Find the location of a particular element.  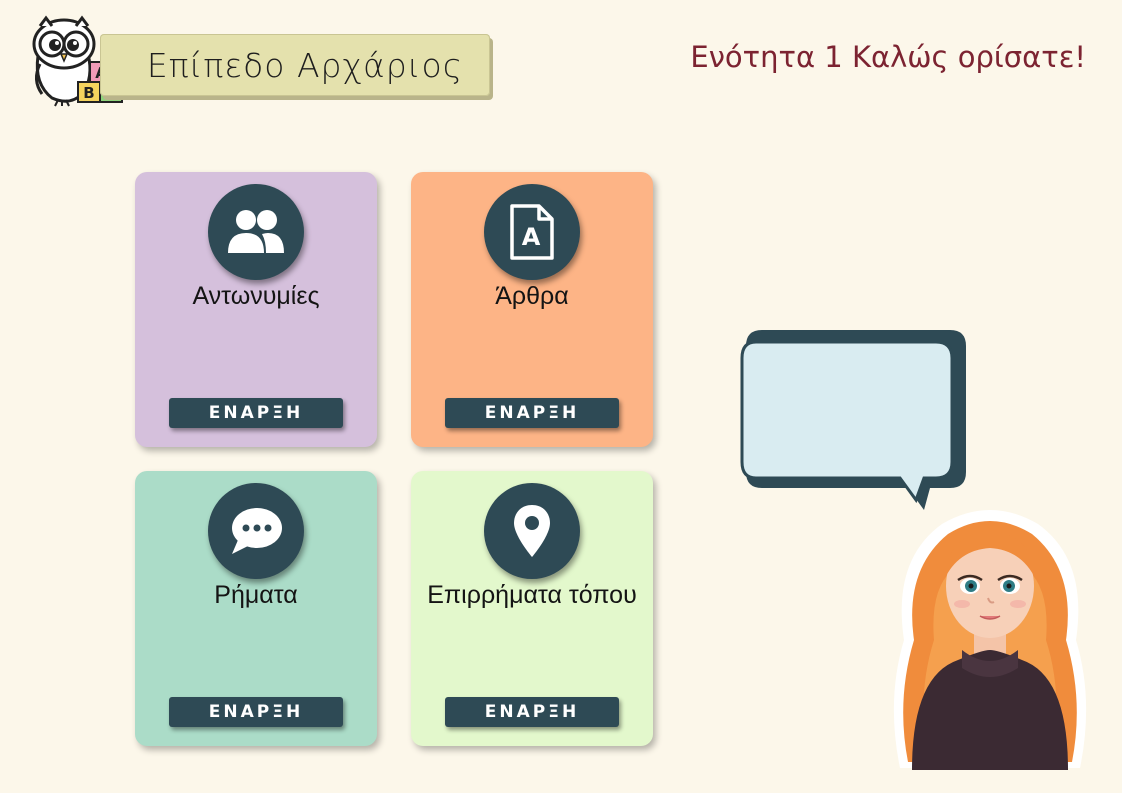

svg-text: A is located at coordinates (531, 237).